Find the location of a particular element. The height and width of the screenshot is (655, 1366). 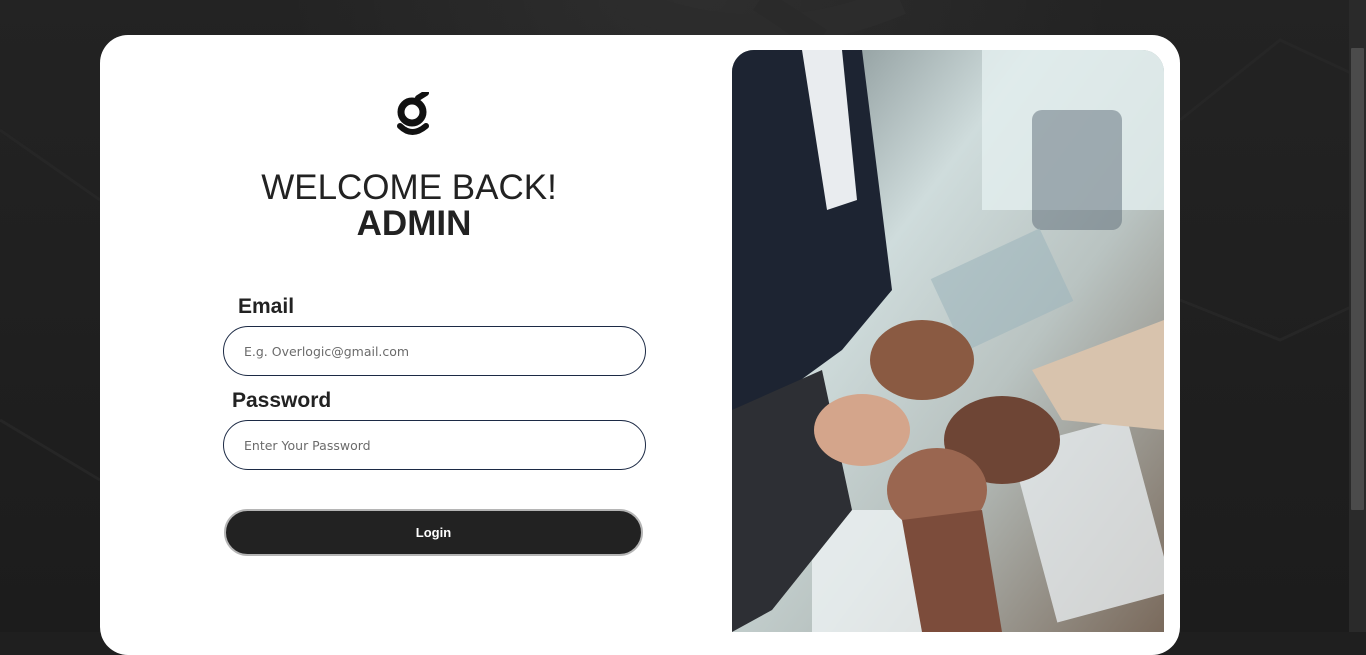

email-label: Email is located at coordinates (266, 306).